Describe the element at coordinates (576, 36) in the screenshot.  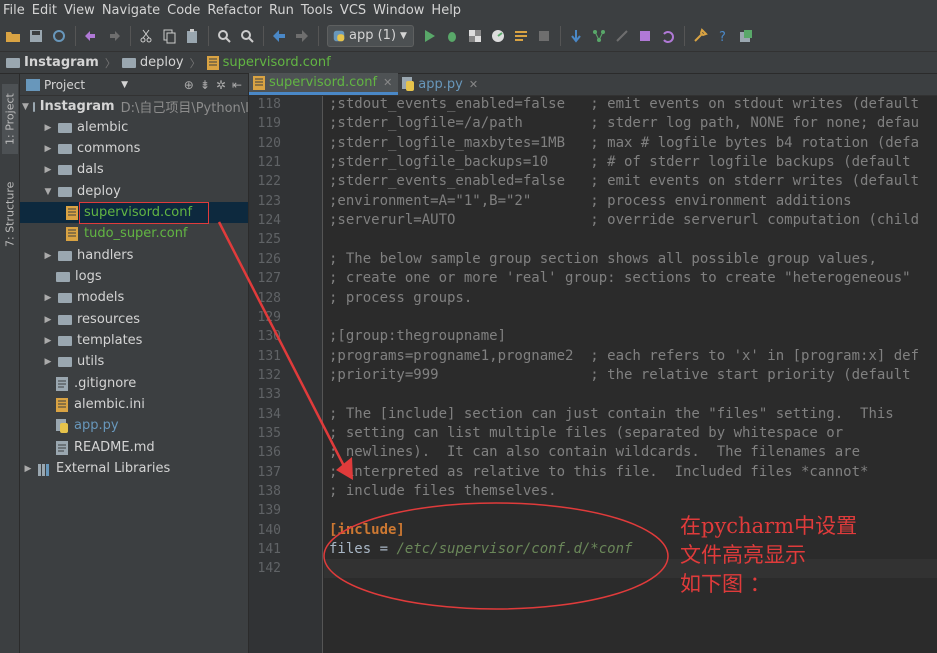
I see `vcs-update-icon` at that location.